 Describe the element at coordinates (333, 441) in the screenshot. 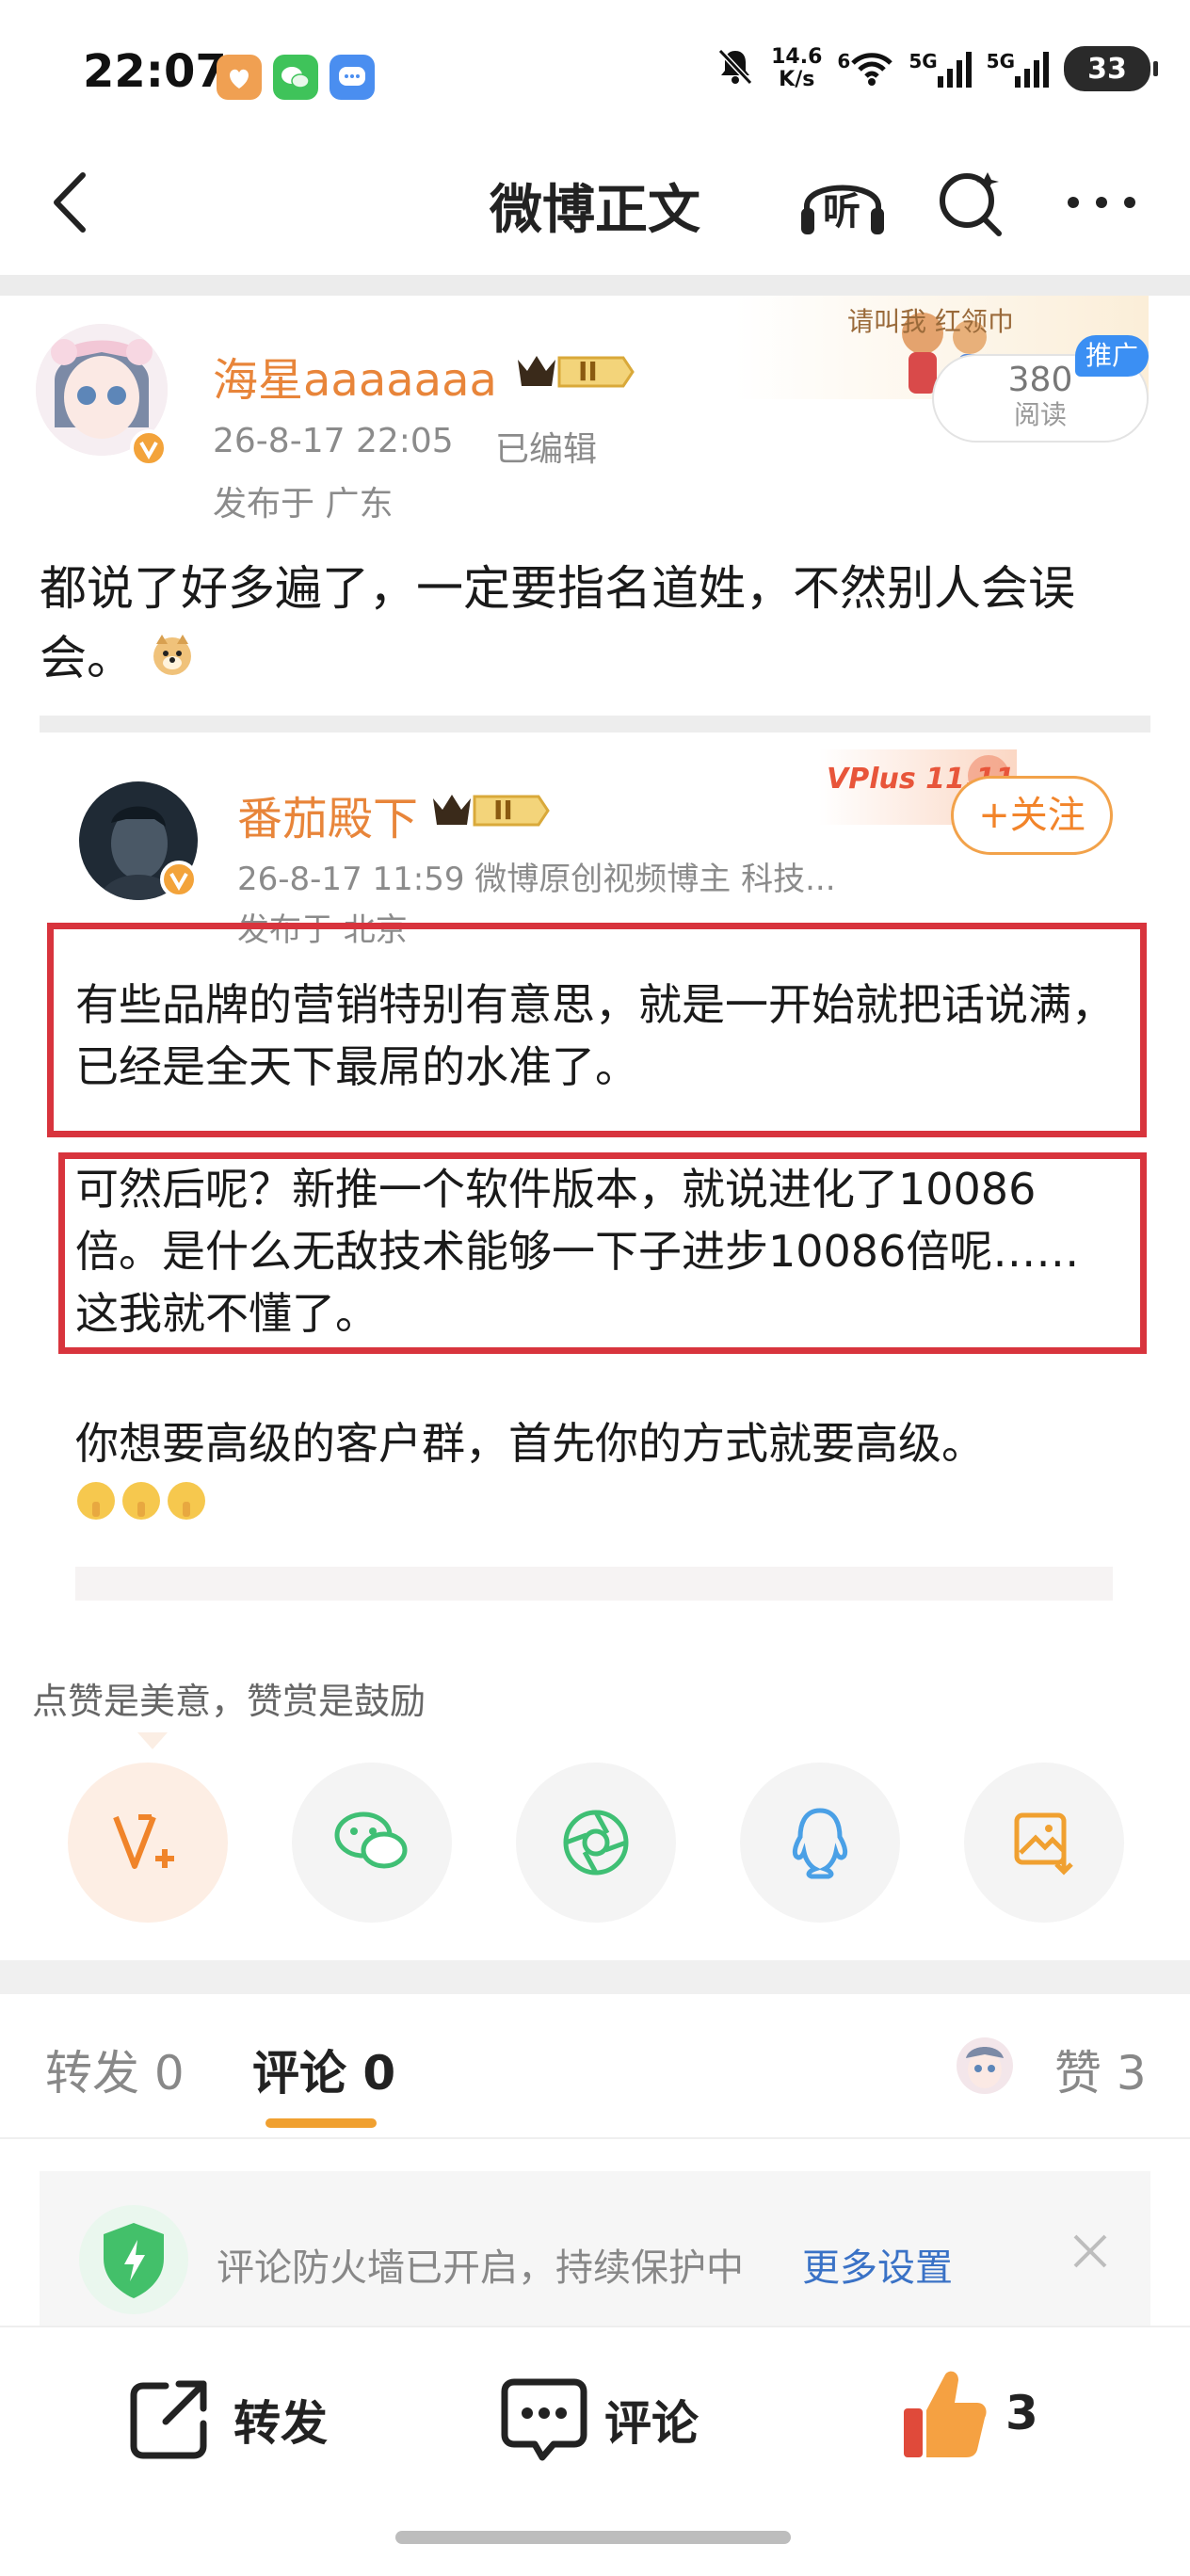

I see `post-time: 26-8-17 22:05` at that location.